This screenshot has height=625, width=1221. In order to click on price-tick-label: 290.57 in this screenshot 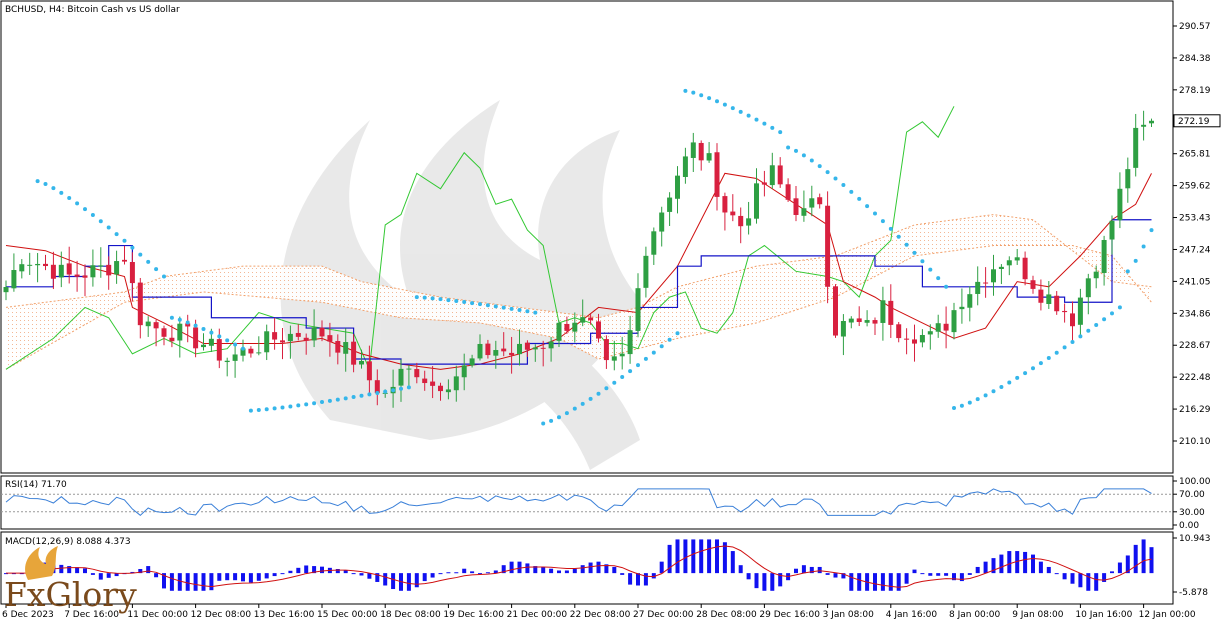, I will do `click(1195, 27)`.